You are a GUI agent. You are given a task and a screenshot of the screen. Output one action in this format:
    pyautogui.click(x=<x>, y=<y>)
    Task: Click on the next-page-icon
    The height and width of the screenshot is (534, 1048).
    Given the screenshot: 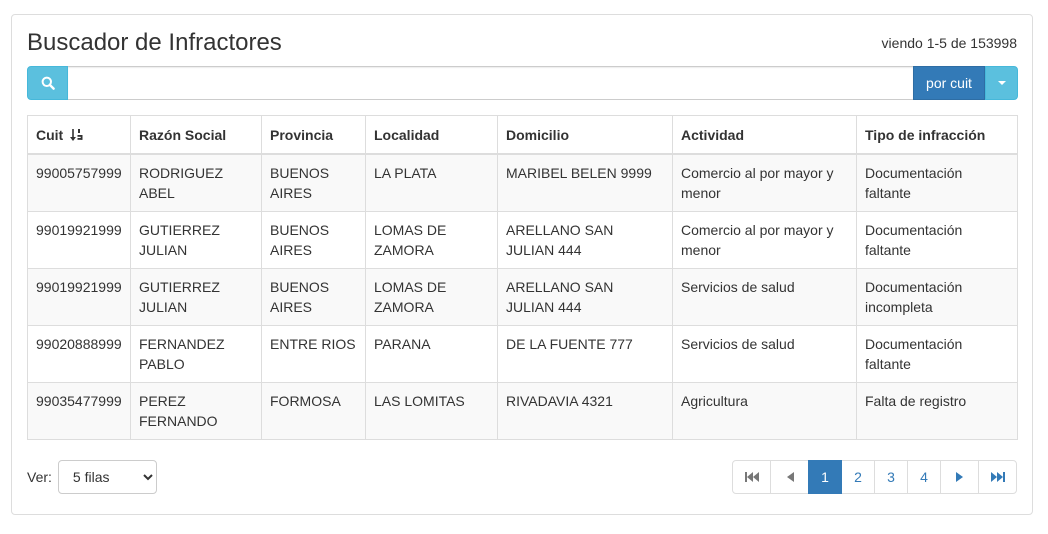 What is the action you would take?
    pyautogui.click(x=959, y=477)
    